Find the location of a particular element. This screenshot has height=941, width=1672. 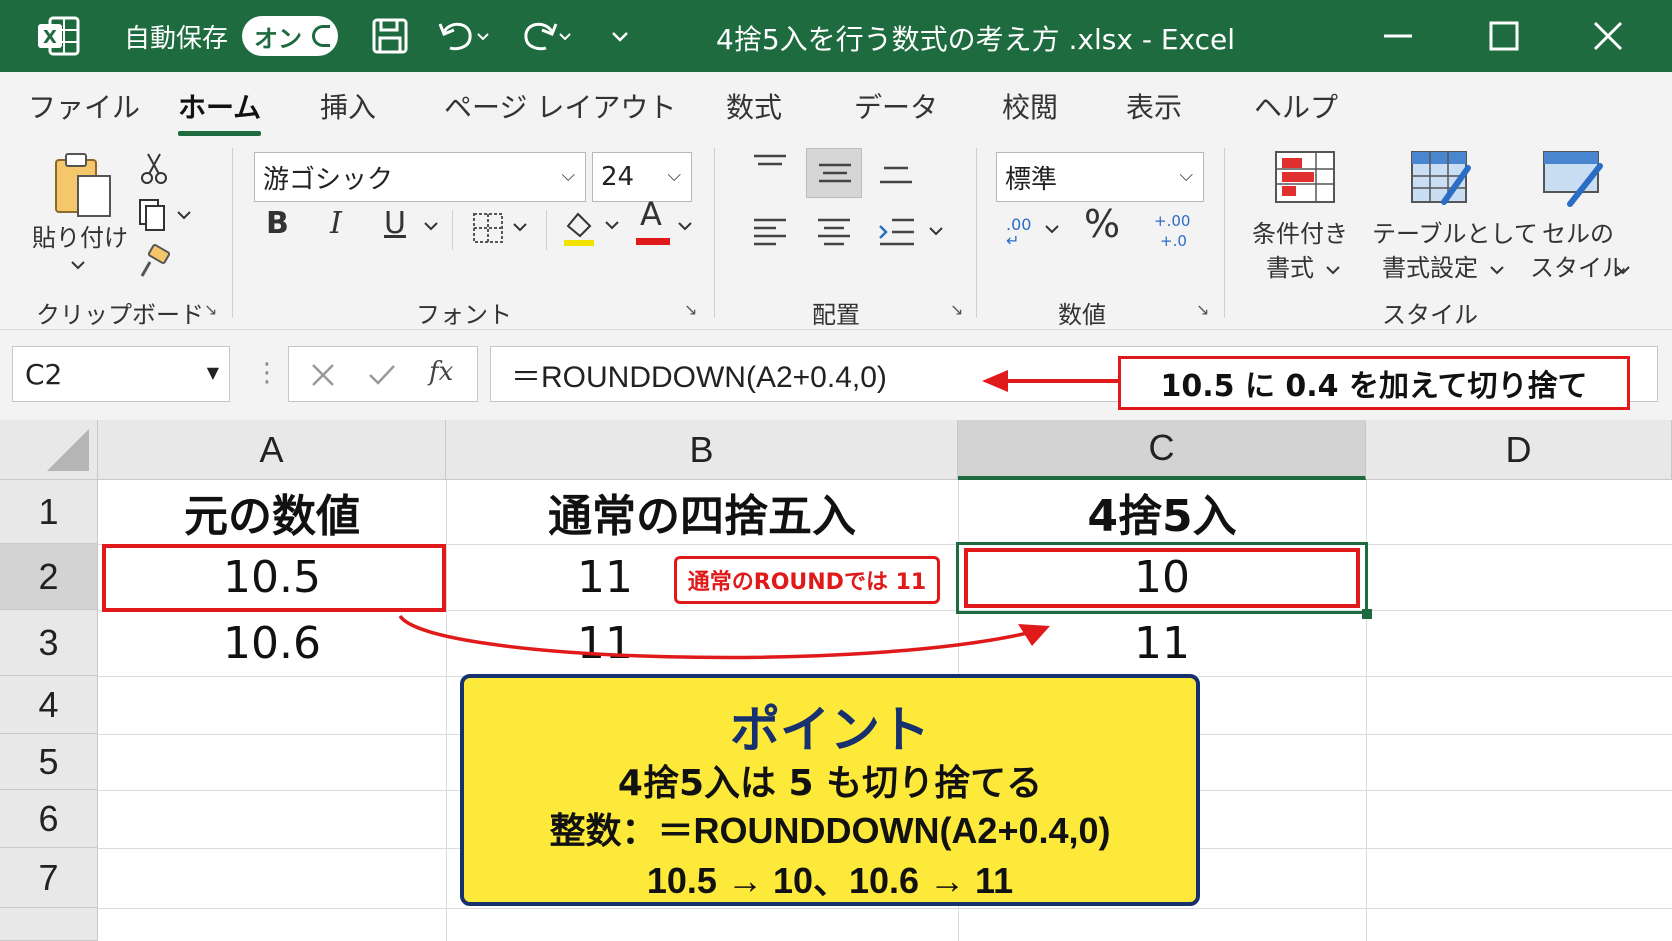

accounting-format-button: .00 ↵ is located at coordinates (1033, 230).